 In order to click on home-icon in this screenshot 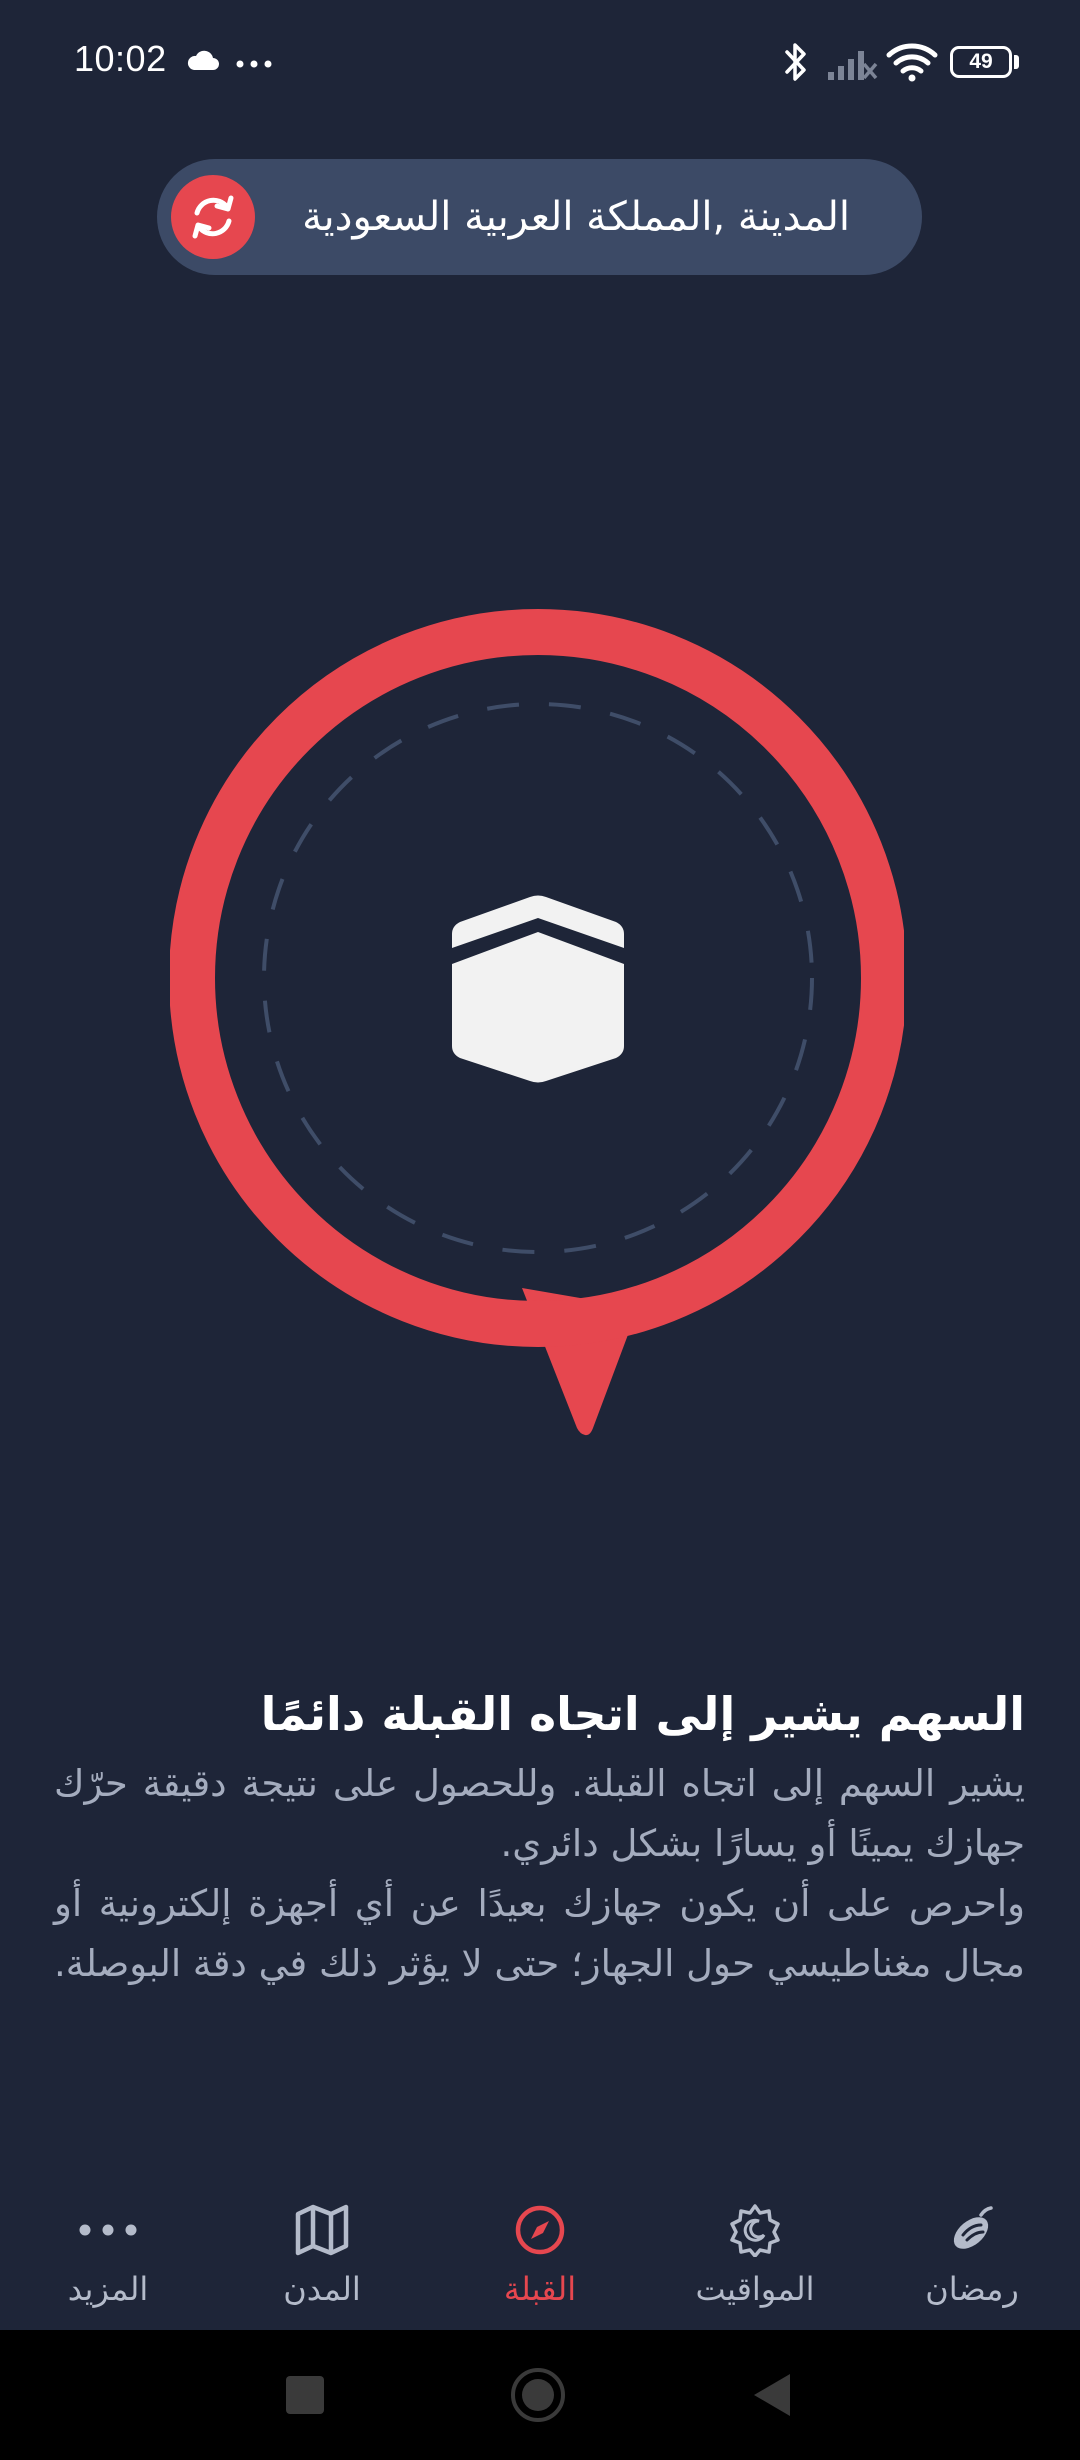, I will do `click(538, 2395)`.